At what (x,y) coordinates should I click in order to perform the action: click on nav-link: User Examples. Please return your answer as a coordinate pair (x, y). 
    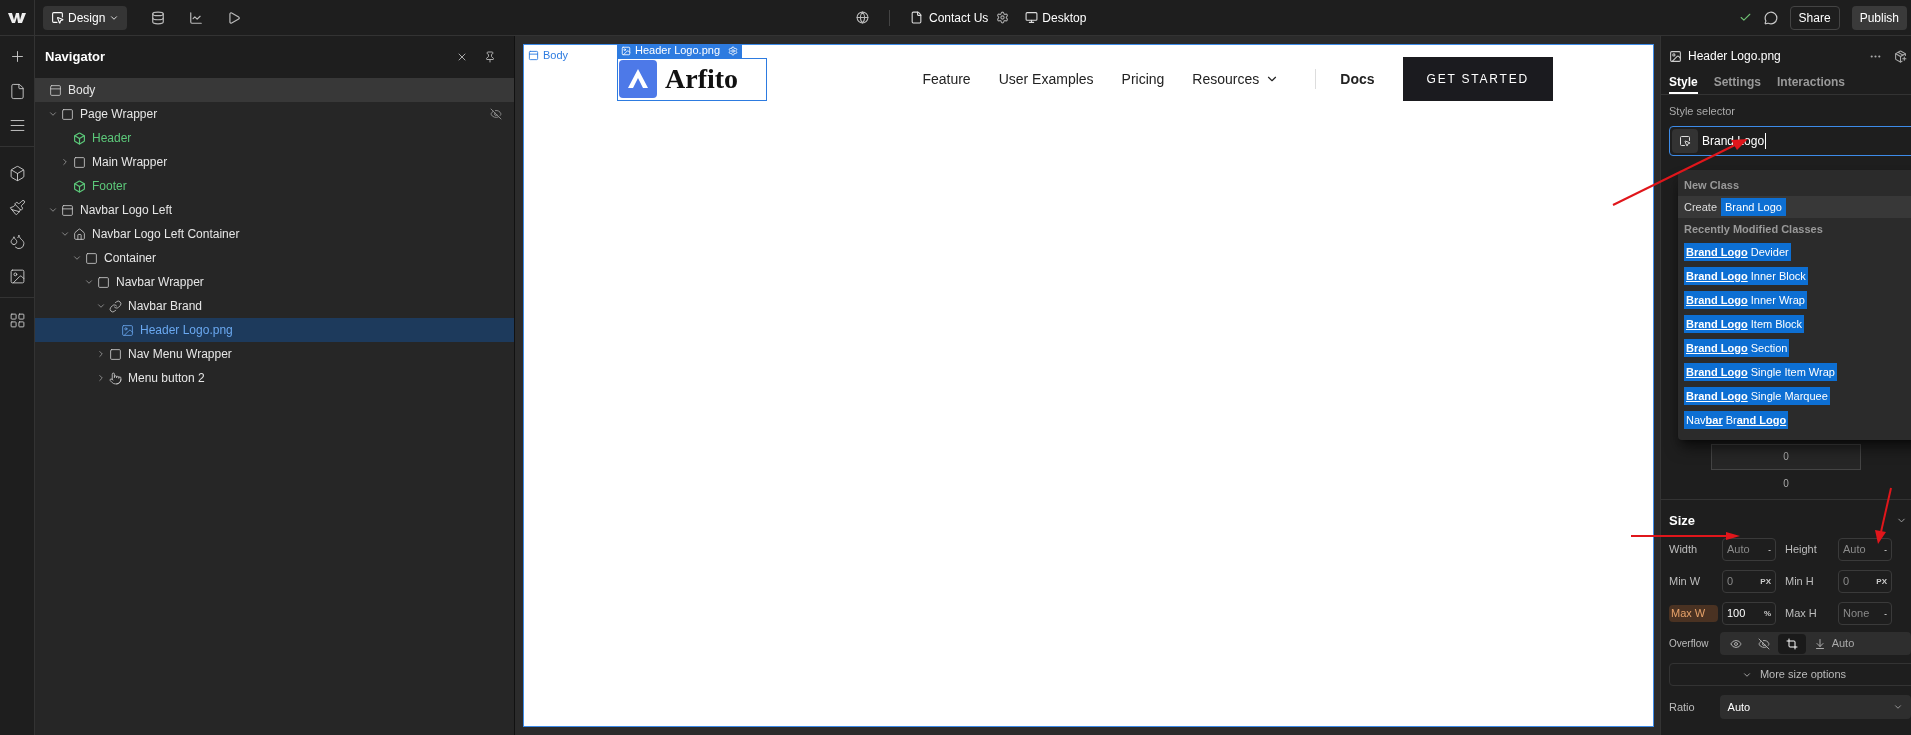
    Looking at the image, I should click on (1046, 79).